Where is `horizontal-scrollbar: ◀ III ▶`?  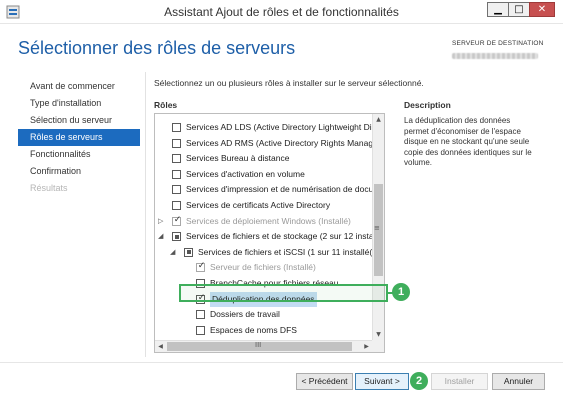 horizontal-scrollbar: ◀ III ▶ is located at coordinates (269, 346).